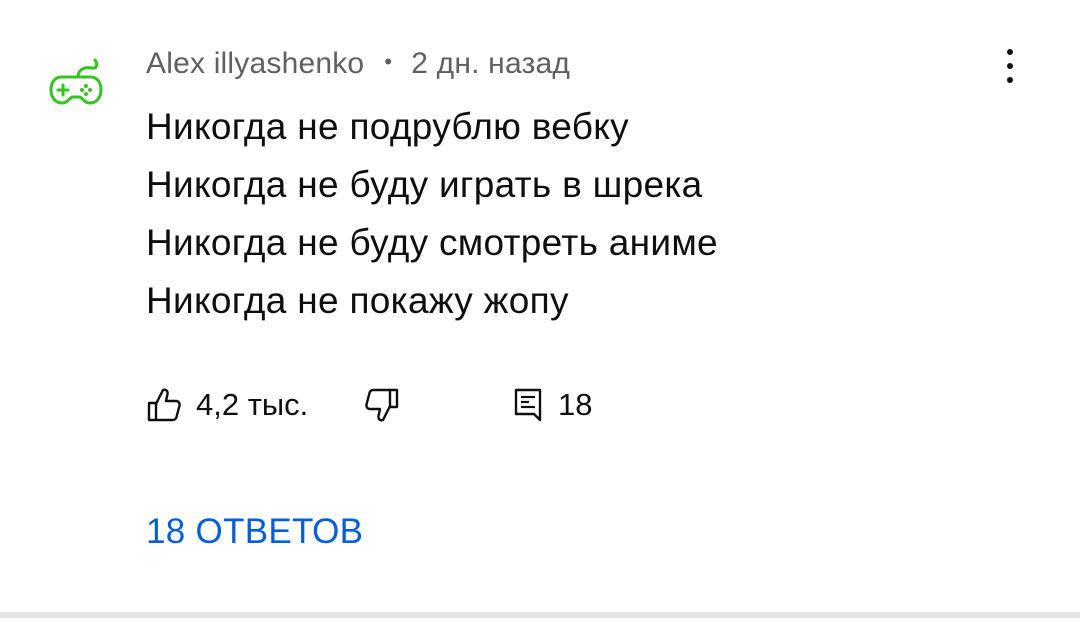 The image size is (1080, 618). Describe the element at coordinates (255, 64) in the screenshot. I see `author-name: Alex illyashenko` at that location.